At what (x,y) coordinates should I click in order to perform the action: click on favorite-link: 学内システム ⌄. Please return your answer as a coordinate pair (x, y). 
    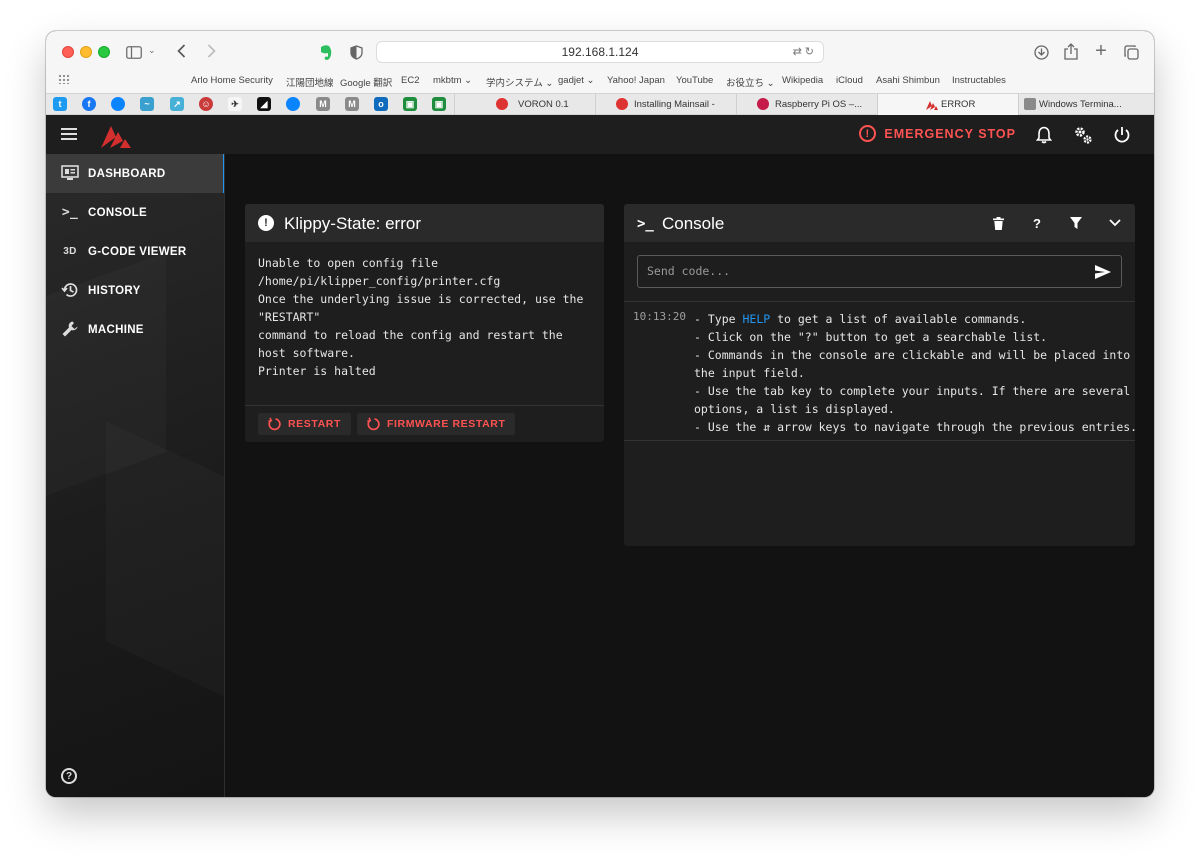
    Looking at the image, I should click on (519, 82).